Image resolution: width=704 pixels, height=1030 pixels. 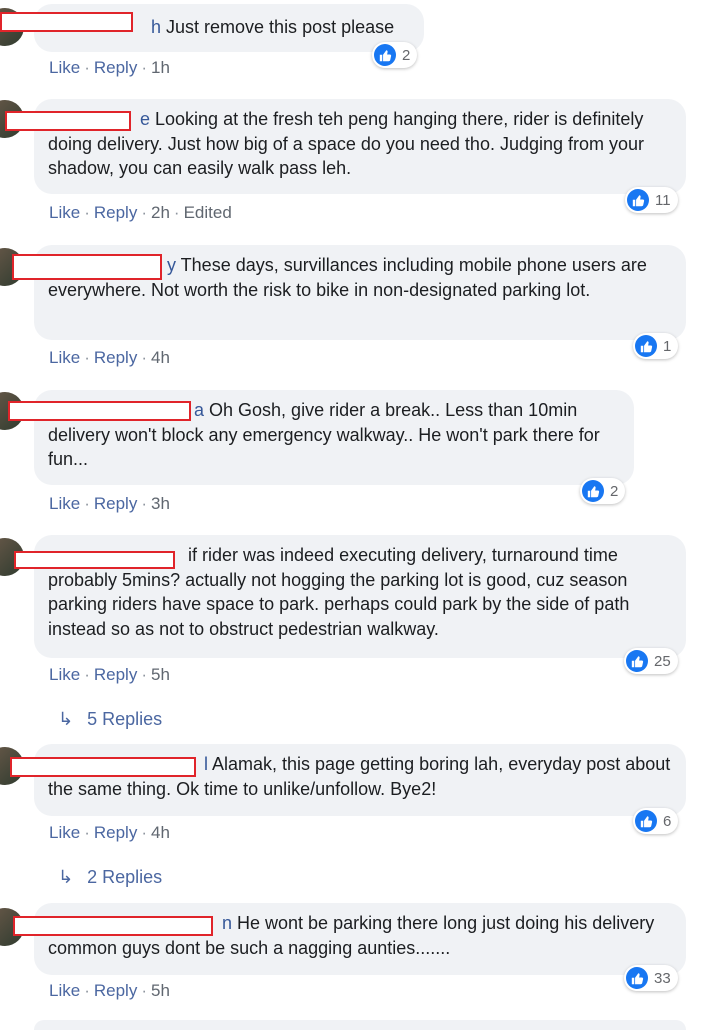 What do you see at coordinates (140, 212) in the screenshot?
I see `comment-actions: Like · Reply · 2h · Edited` at bounding box center [140, 212].